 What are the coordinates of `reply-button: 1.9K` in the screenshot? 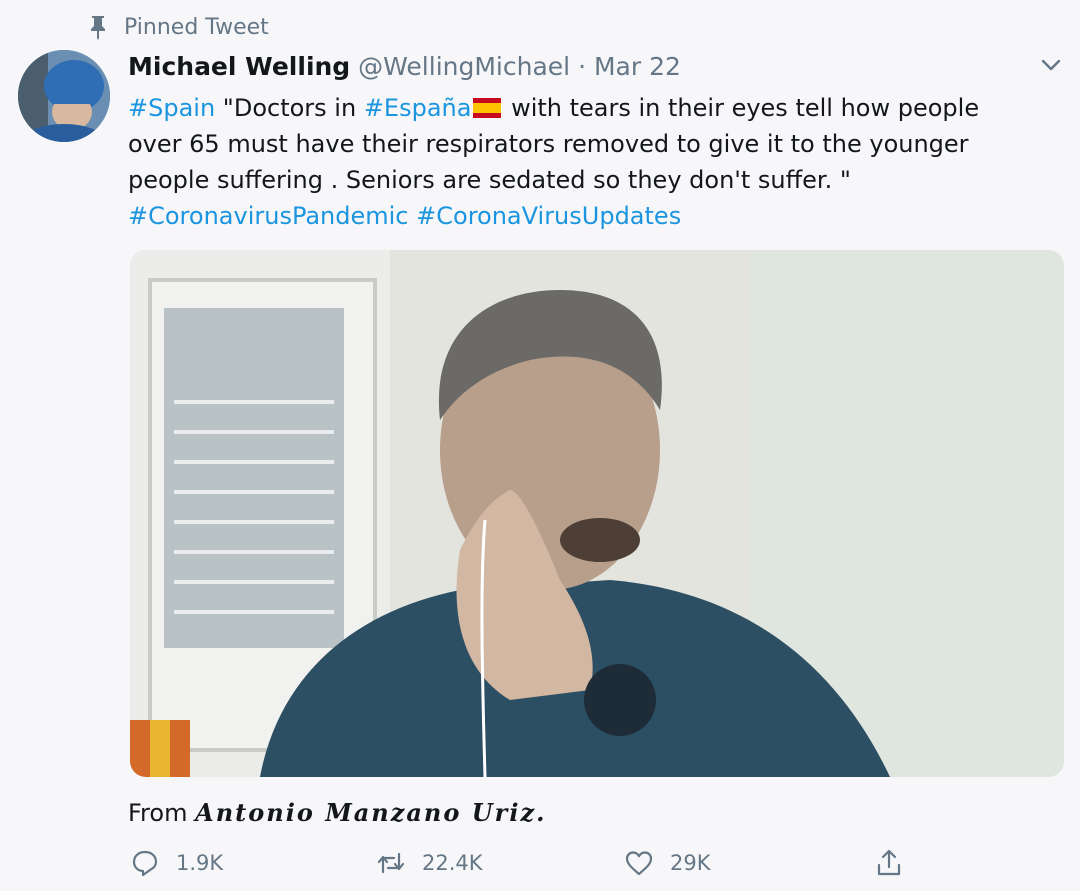 It's located at (176, 863).